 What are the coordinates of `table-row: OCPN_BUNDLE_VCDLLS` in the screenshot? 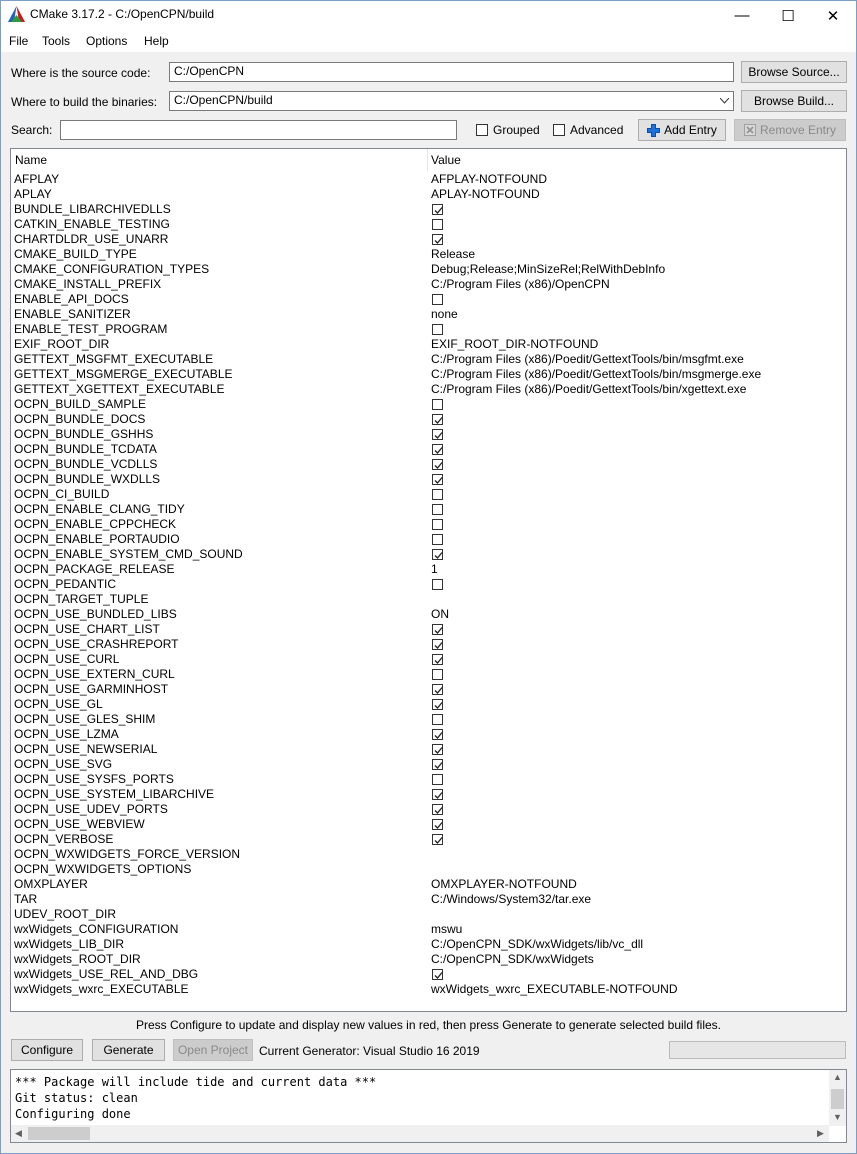 It's located at (428, 464).